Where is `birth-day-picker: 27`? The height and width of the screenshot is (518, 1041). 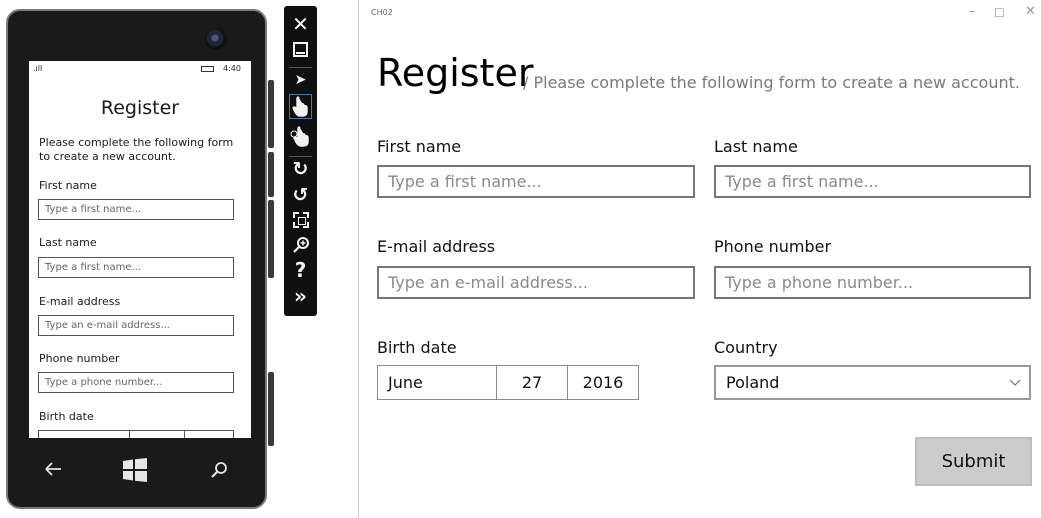
birth-day-picker: 27 is located at coordinates (532, 382).